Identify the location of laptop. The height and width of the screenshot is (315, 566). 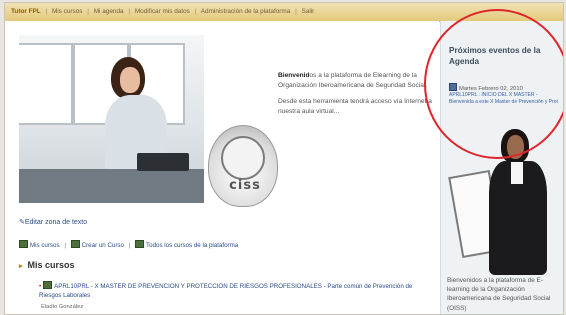
(163, 162).